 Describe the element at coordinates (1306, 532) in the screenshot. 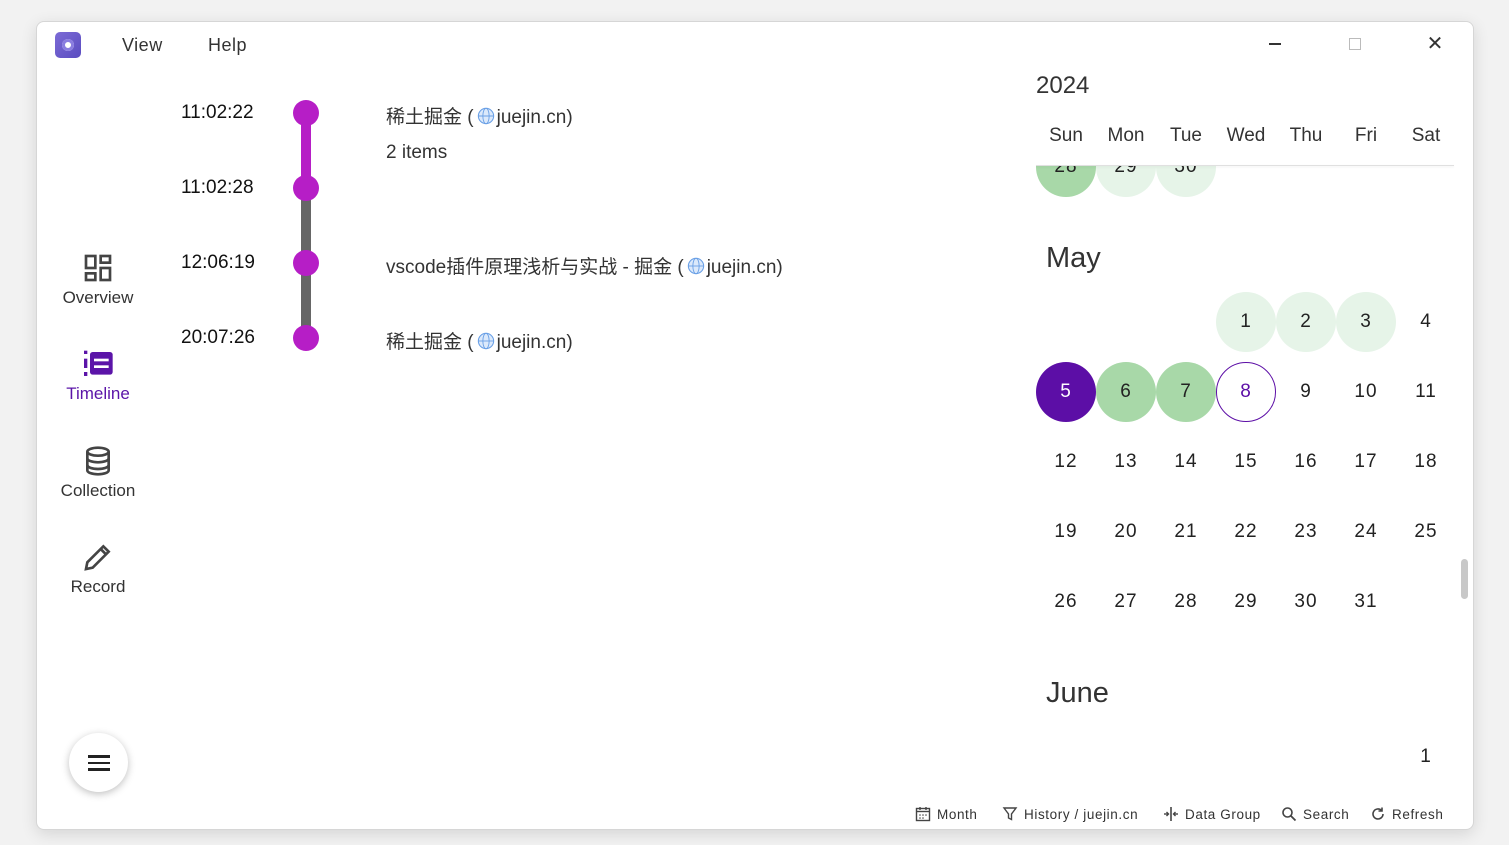

I see `calendar-day: 23` at that location.